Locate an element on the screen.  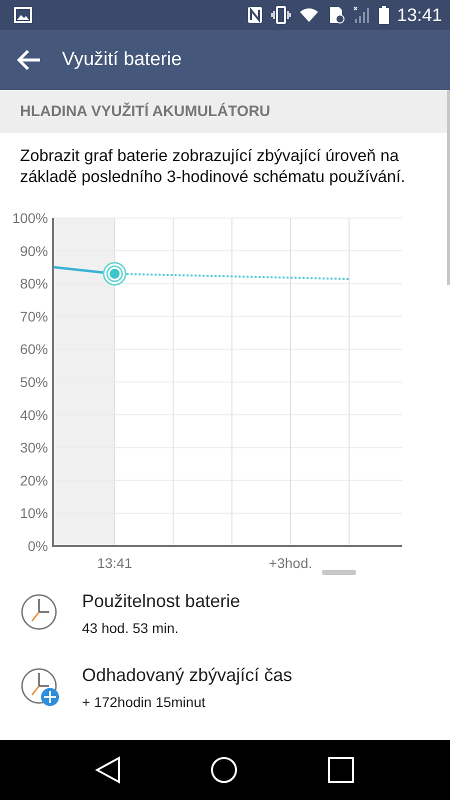
y-tick-label: 100% is located at coordinates (30, 218).